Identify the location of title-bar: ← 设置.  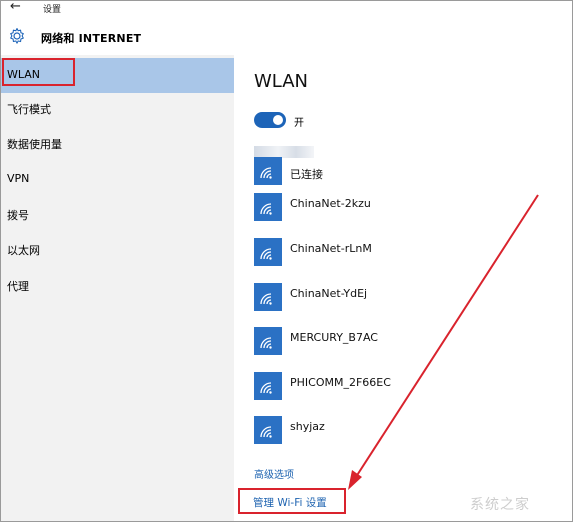
(286, 8).